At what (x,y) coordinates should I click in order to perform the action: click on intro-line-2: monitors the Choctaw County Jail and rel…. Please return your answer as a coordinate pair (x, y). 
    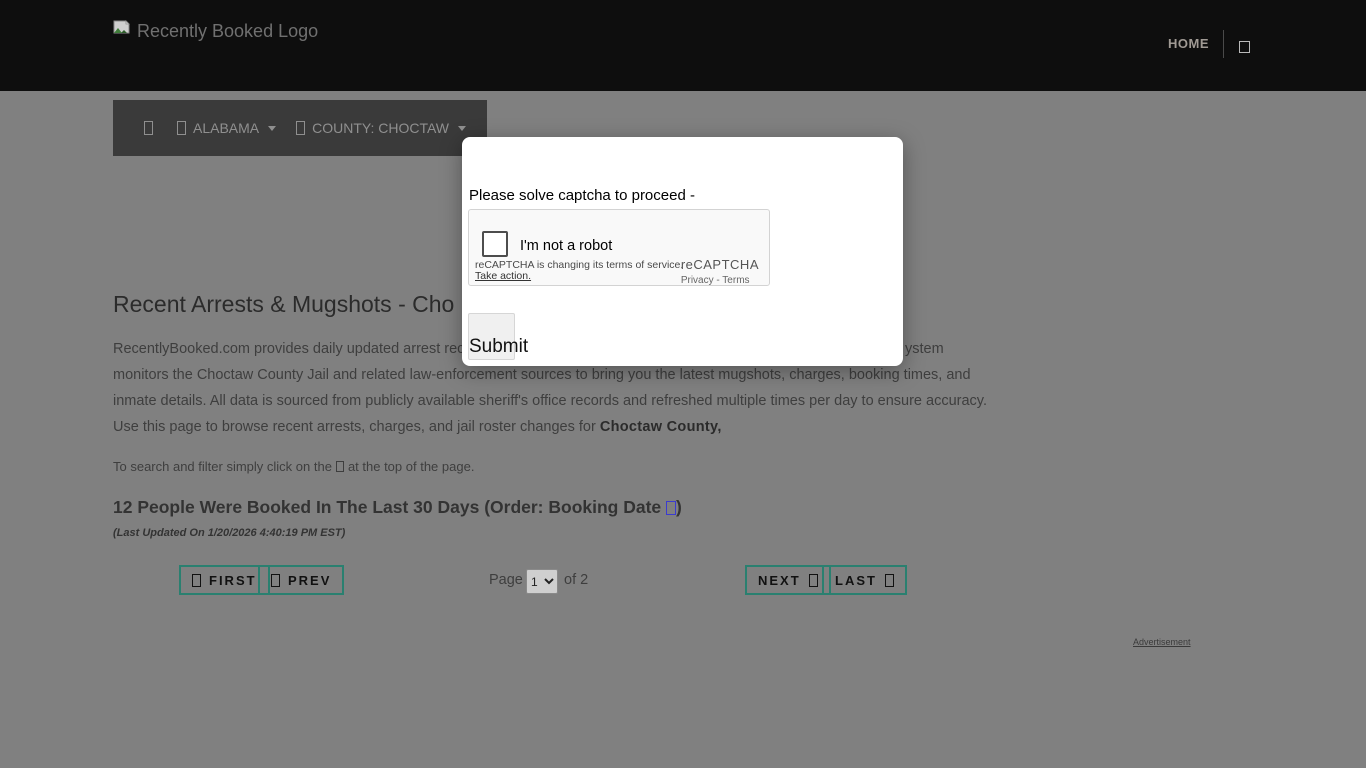
    Looking at the image, I should click on (542, 375).